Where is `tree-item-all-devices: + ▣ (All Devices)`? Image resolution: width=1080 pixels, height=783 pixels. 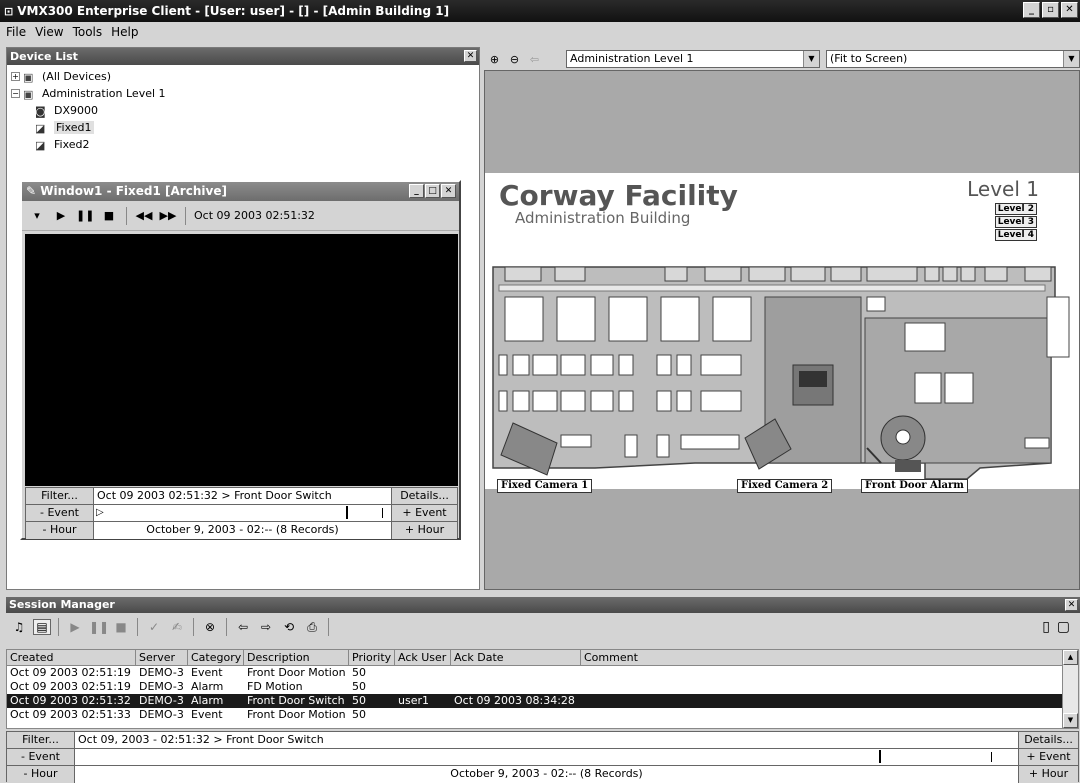 tree-item-all-devices: + ▣ (All Devices) is located at coordinates (243, 76).